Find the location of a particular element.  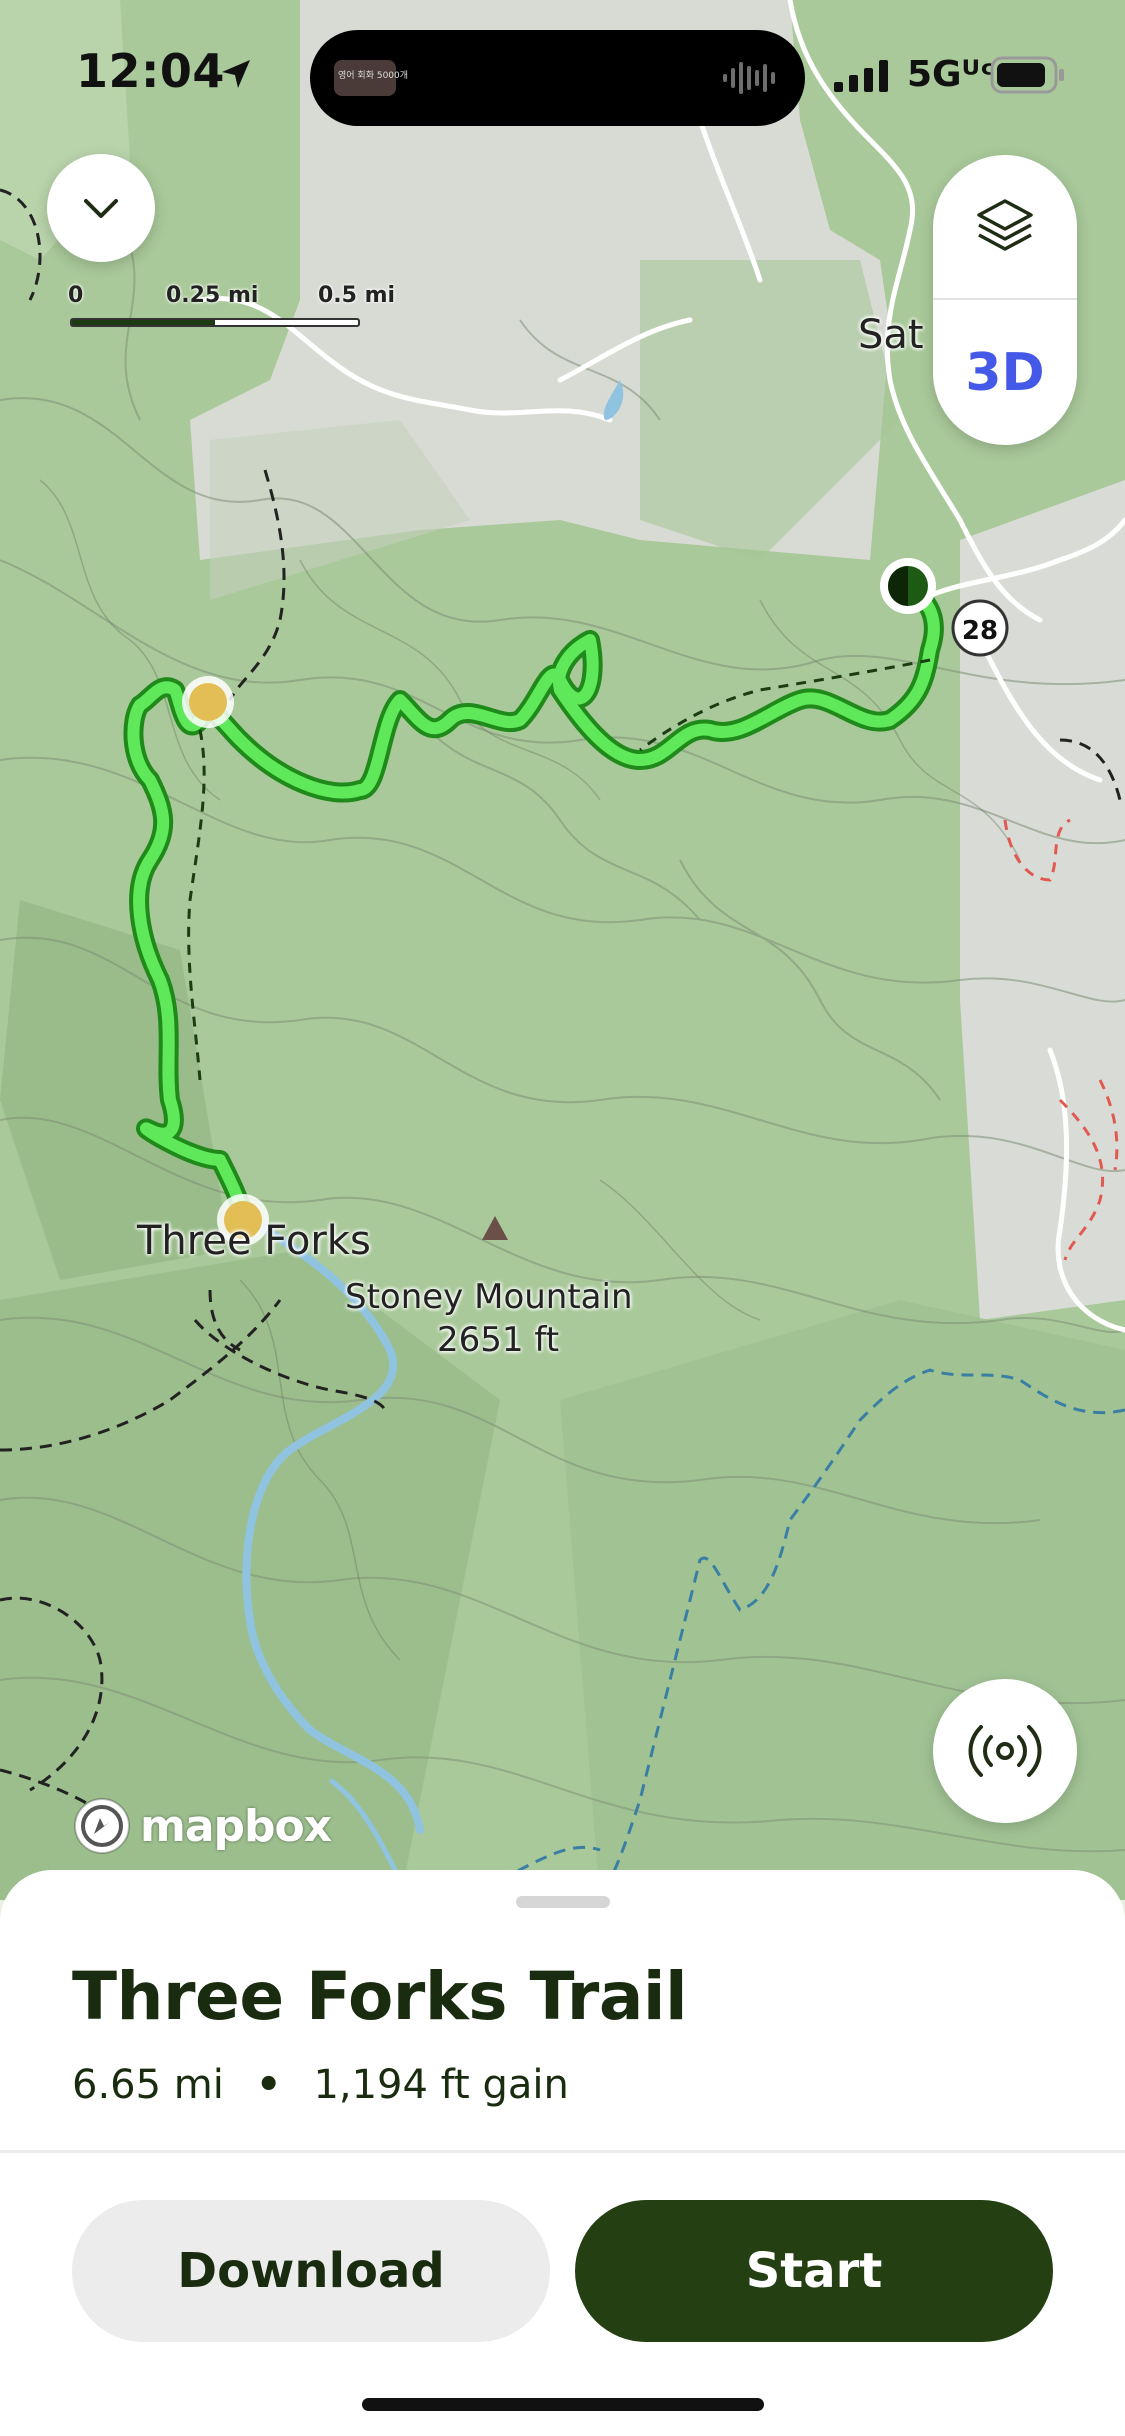

map-controls-stack: 3D is located at coordinates (1005, 300).